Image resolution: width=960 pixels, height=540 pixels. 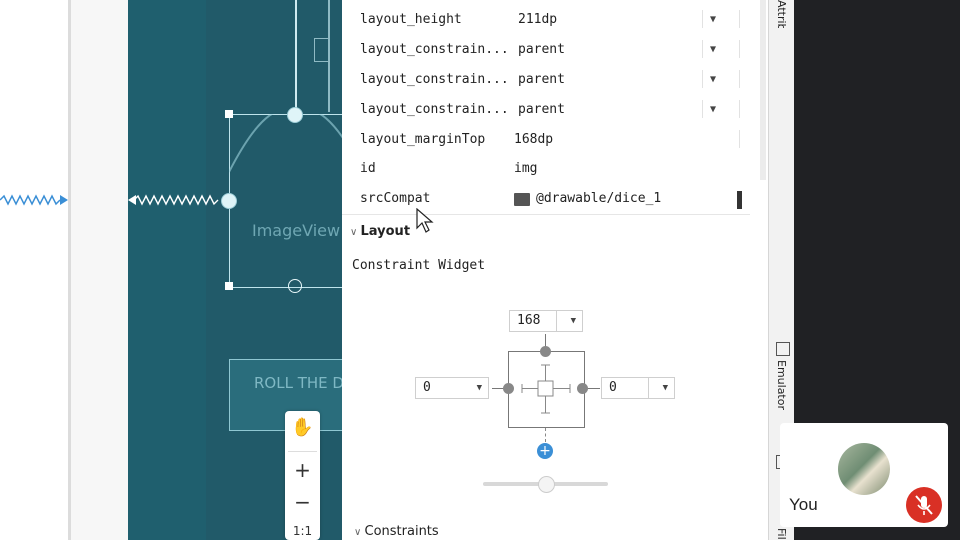 I want to click on size-mode-glyph, so click(x=546, y=389).